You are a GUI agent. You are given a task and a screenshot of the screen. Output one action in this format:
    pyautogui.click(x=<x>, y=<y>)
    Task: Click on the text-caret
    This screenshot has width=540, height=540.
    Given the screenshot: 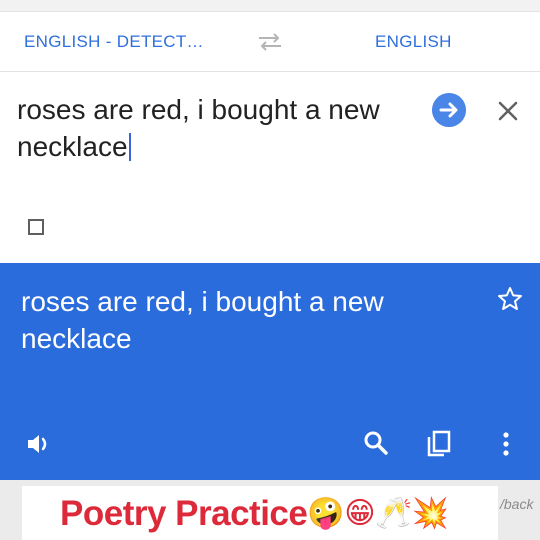 What is the action you would take?
    pyautogui.click(x=129, y=147)
    